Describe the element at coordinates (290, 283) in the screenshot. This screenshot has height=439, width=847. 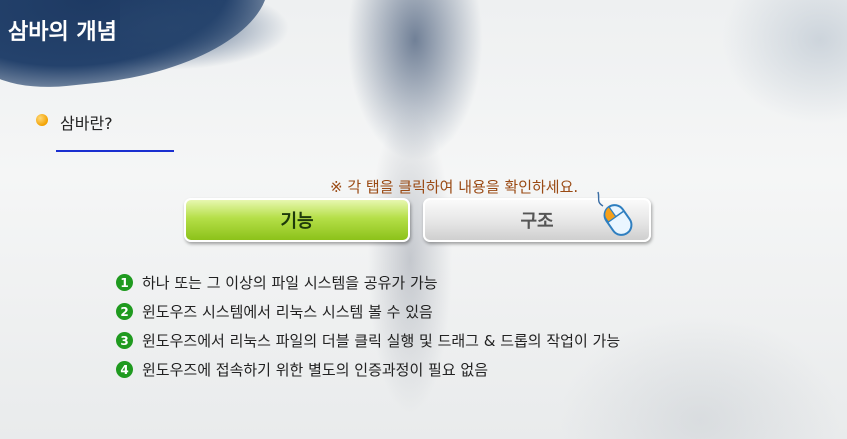
I see `list-item-text: 하나 또는 그 이상의 파일 시스템을 공유가 가능` at that location.